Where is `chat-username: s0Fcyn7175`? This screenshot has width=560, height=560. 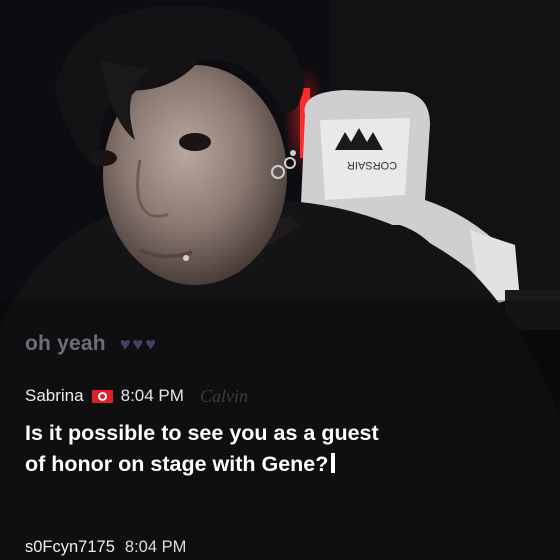 chat-username: s0Fcyn7175 is located at coordinates (70, 547).